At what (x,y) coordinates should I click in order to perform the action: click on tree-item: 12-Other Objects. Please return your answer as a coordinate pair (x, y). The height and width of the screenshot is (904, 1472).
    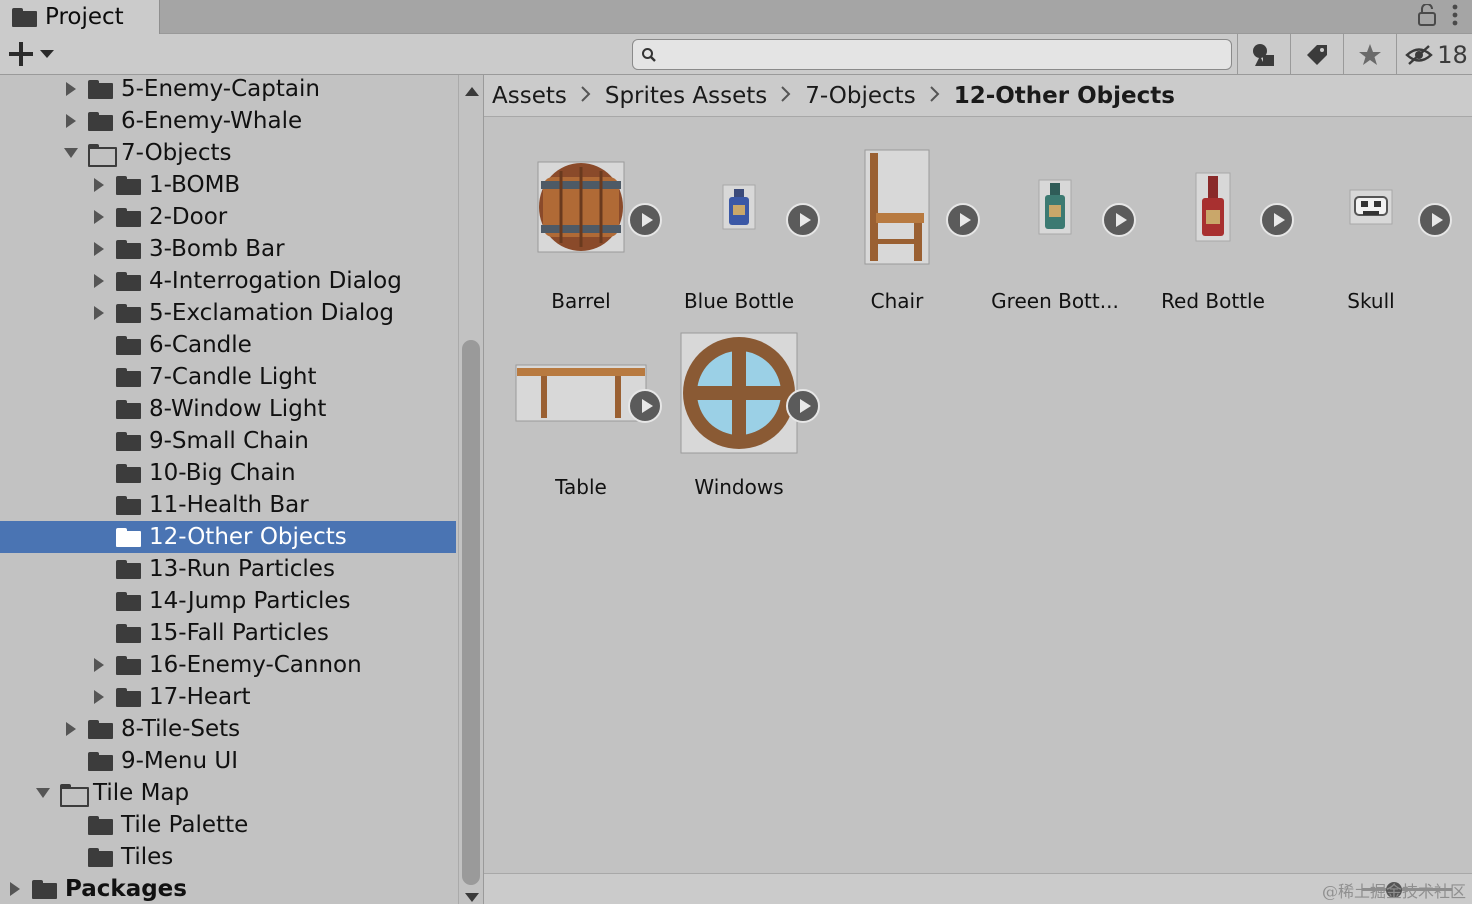
    Looking at the image, I should click on (228, 537).